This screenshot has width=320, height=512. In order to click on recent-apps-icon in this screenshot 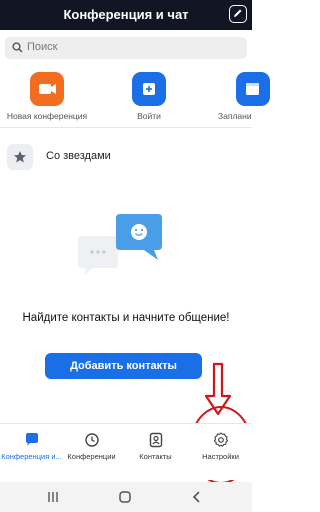, I will do `click(53, 497)`.